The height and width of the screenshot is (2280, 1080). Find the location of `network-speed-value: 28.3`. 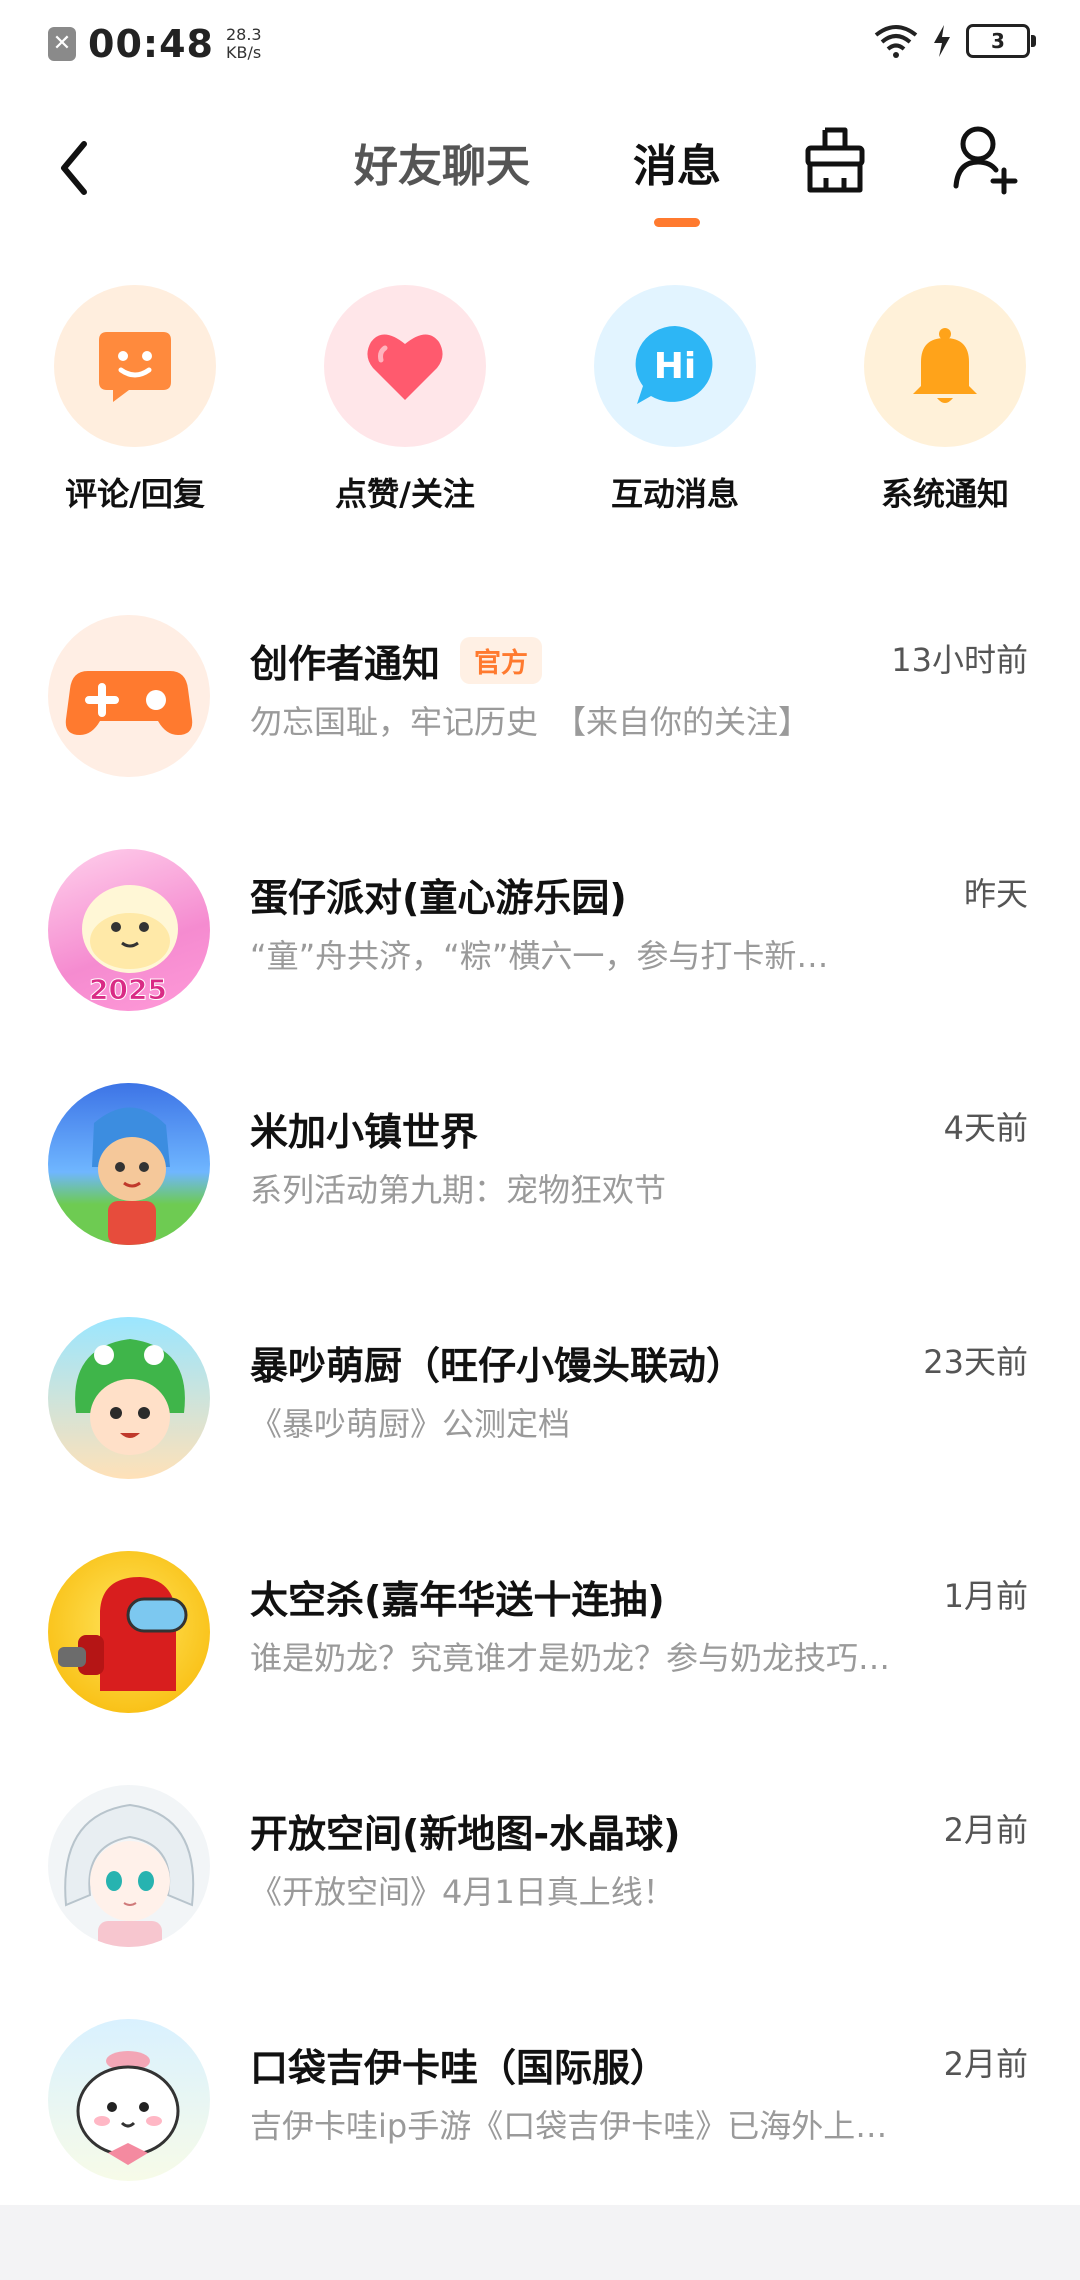

network-speed-value: 28.3 is located at coordinates (243, 34).